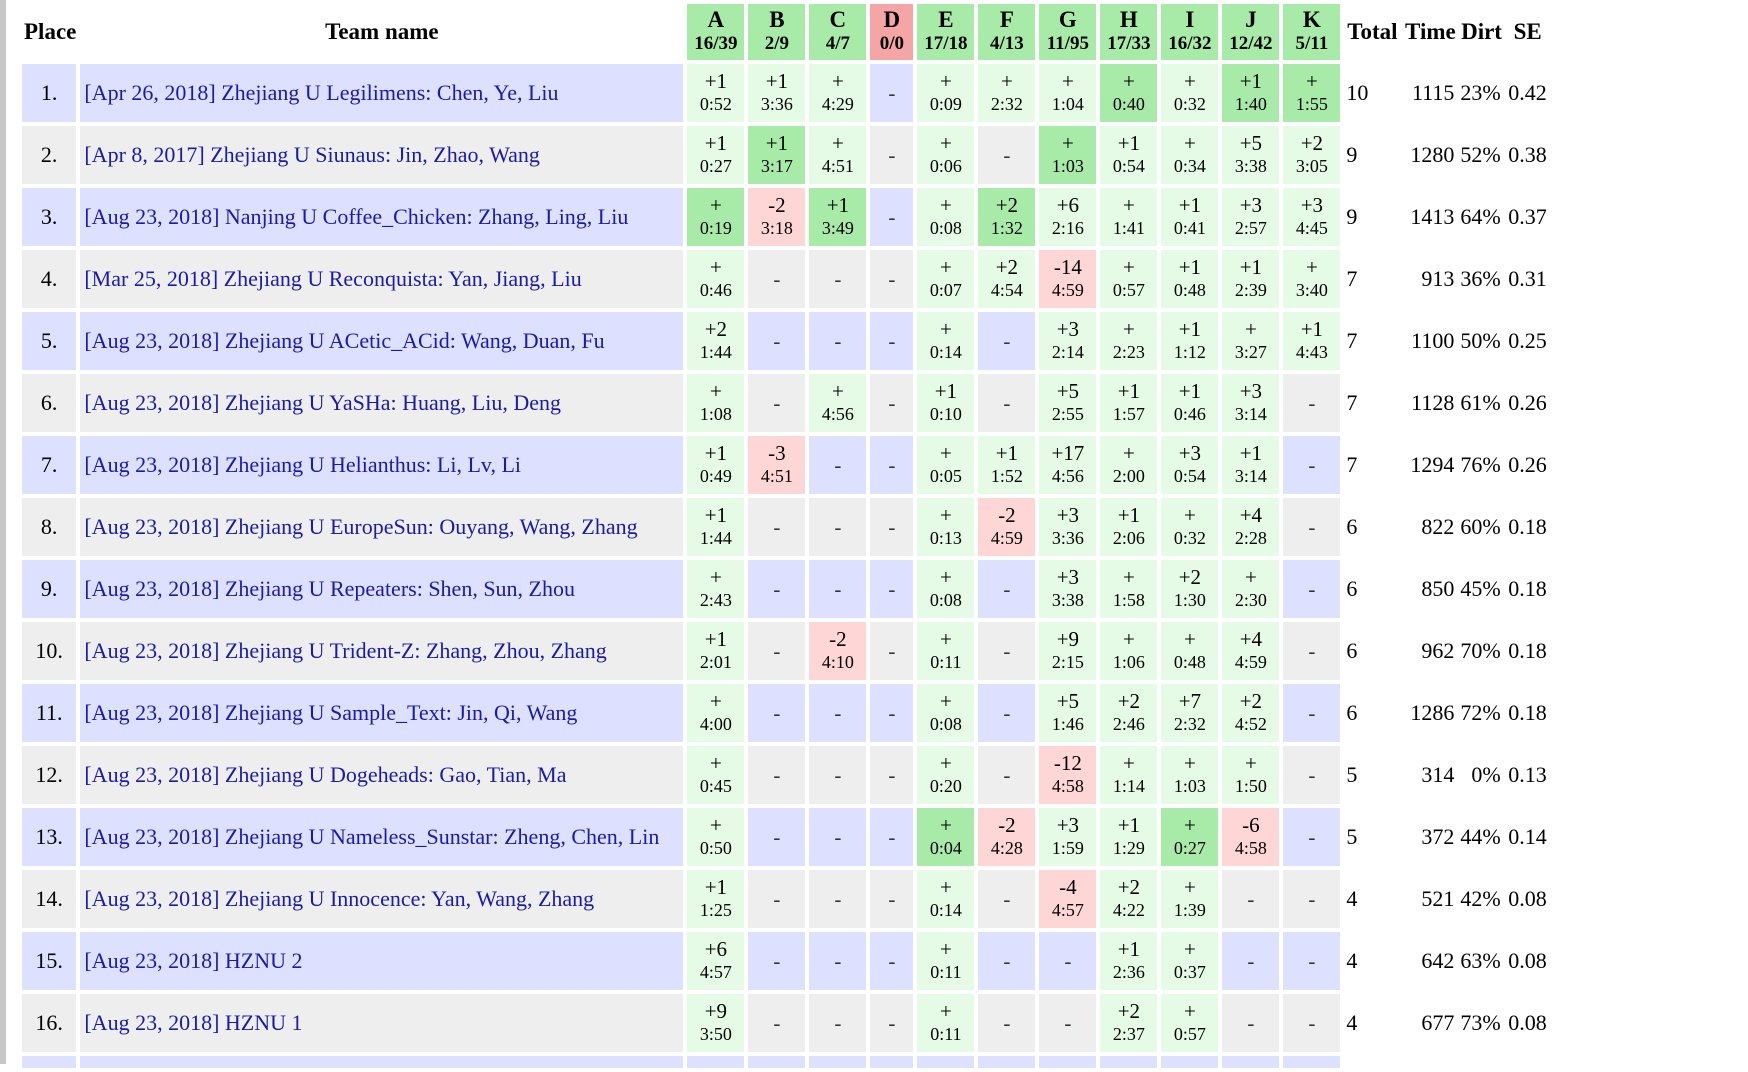 Image resolution: width=1748 pixels, height=1072 pixels. Describe the element at coordinates (716, 155) in the screenshot. I see `result-cell-a: +1 0:27` at that location.